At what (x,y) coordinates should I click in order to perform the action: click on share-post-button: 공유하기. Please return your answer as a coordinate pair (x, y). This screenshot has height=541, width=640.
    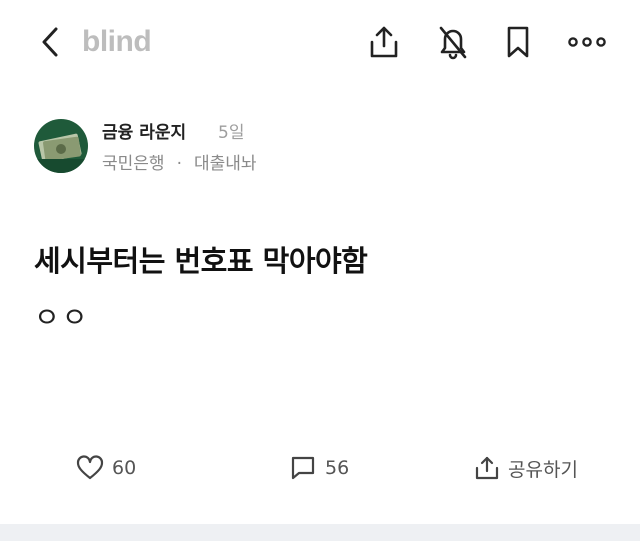
    Looking at the image, I should click on (526, 468).